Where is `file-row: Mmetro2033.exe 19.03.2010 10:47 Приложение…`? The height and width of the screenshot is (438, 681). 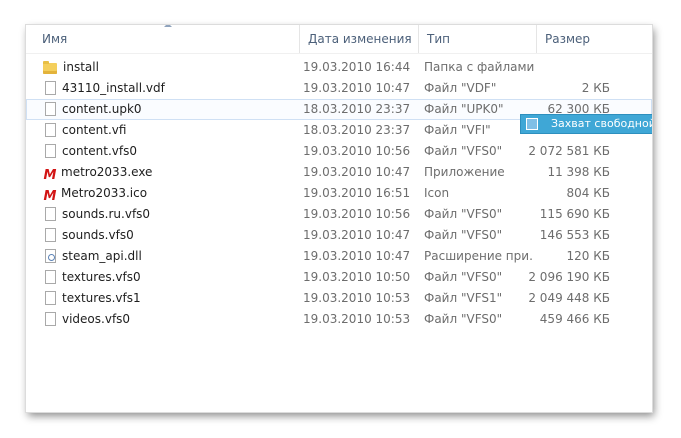 file-row: Mmetro2033.exe 19.03.2010 10:47 Приложение… is located at coordinates (339, 172).